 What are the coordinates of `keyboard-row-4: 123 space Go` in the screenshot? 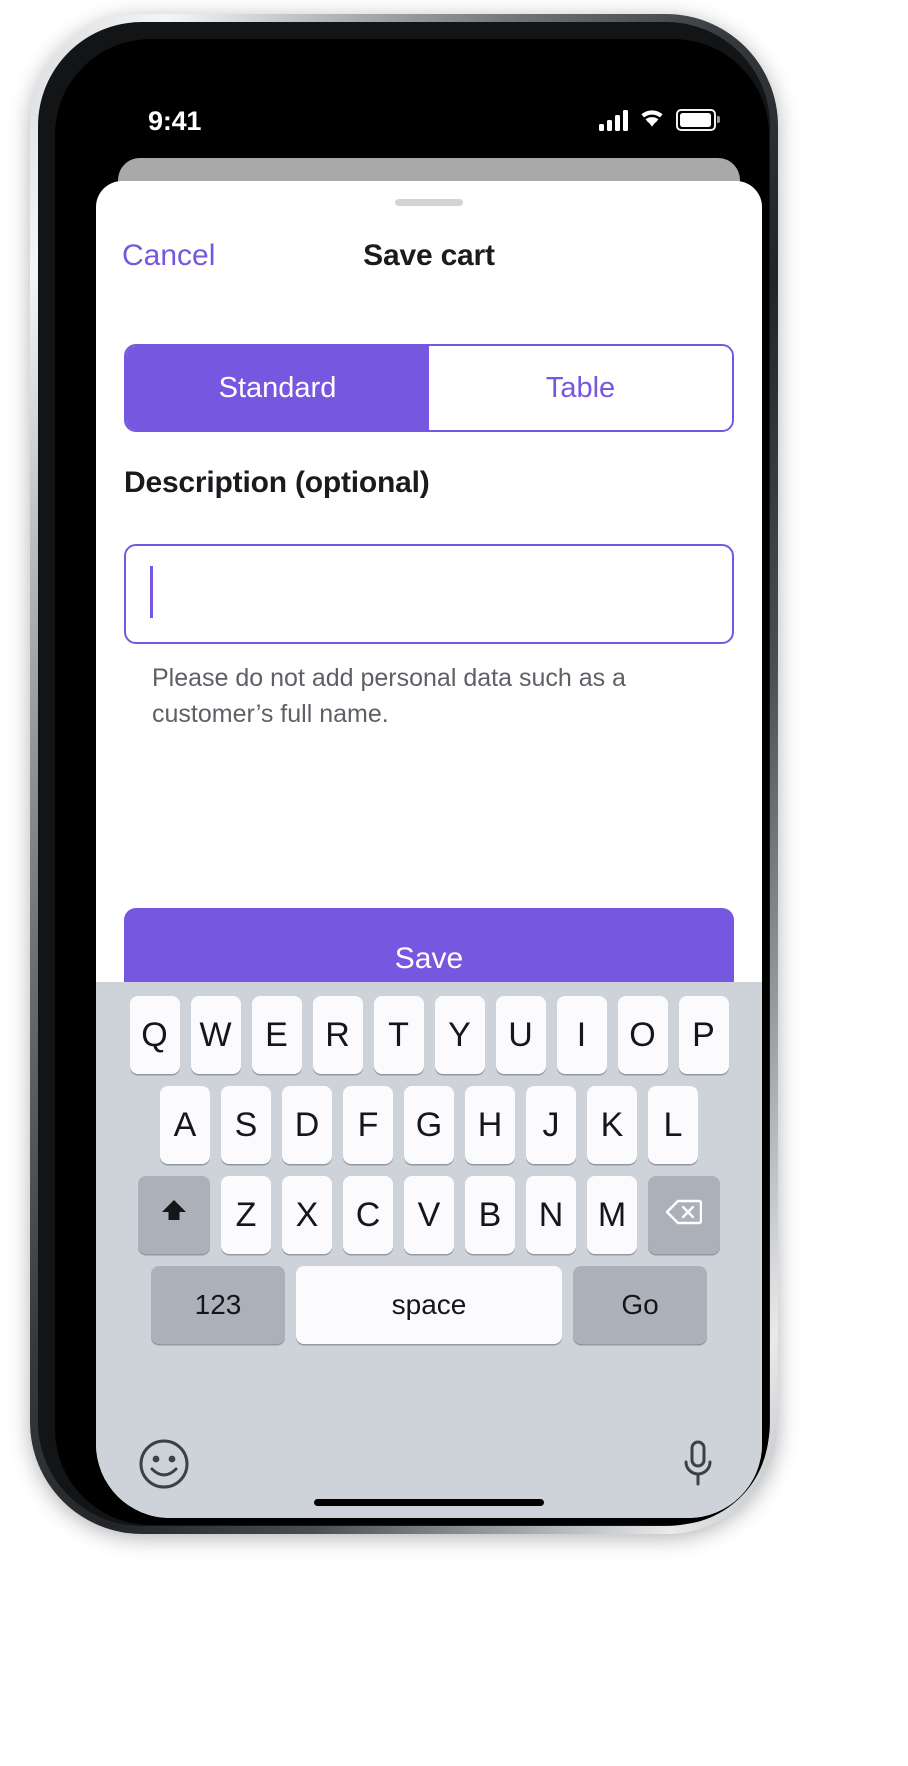 It's located at (429, 1305).